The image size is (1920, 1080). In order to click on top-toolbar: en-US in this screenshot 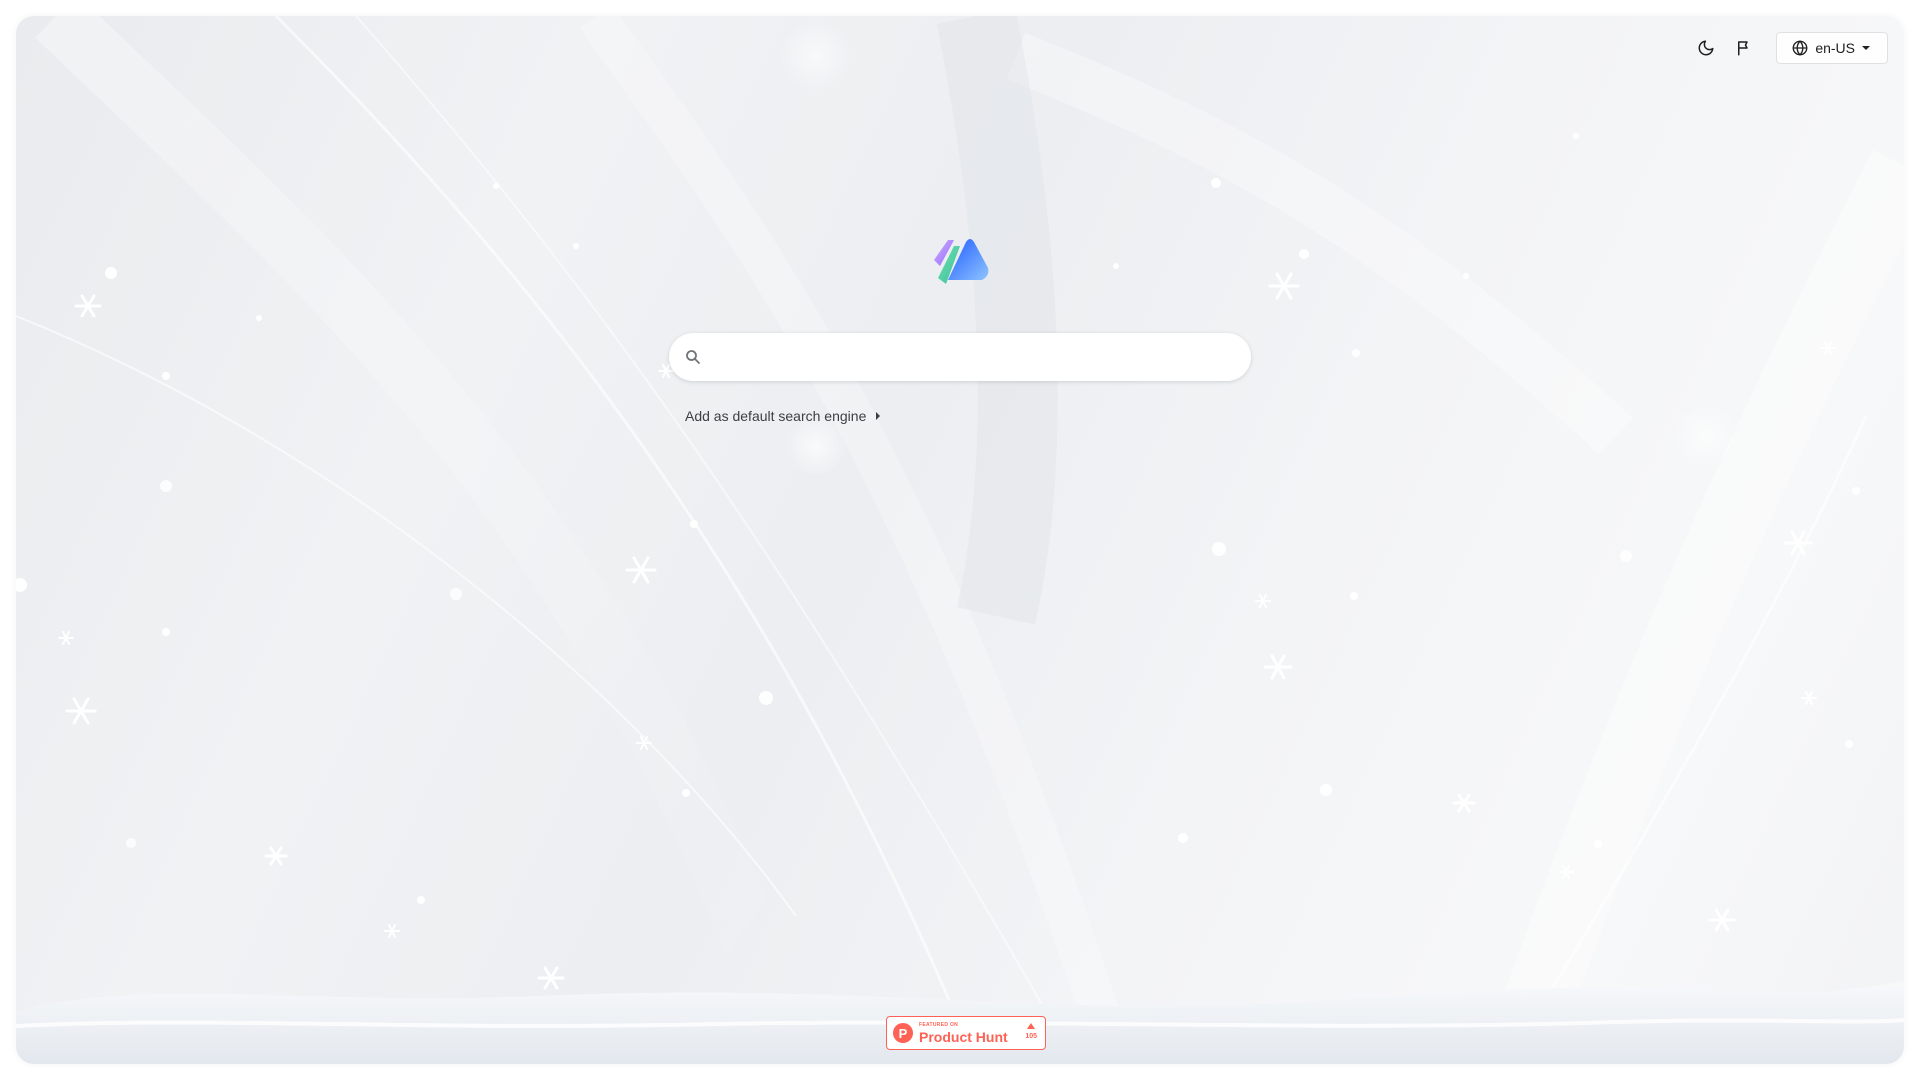, I will do `click(1790, 48)`.